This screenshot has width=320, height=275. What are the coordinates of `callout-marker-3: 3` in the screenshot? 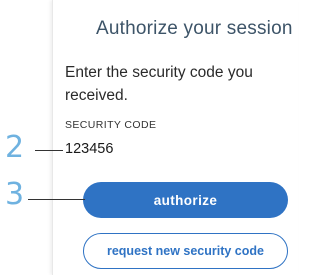 It's located at (15, 194).